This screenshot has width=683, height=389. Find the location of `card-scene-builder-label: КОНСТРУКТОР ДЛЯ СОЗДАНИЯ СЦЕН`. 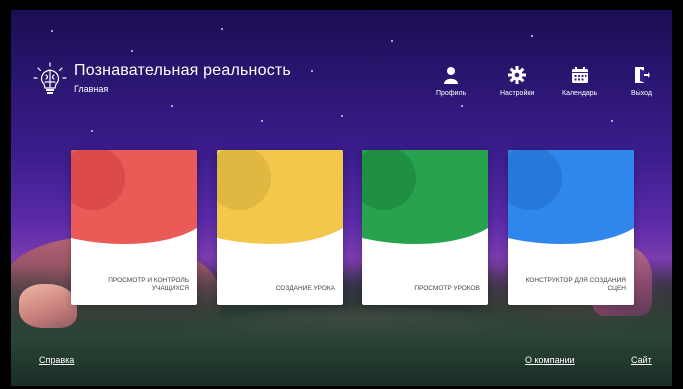

card-scene-builder-label: КОНСТРУКТОР ДЛЯ СОЗДАНИЯ СЦЕН is located at coordinates (575, 284).